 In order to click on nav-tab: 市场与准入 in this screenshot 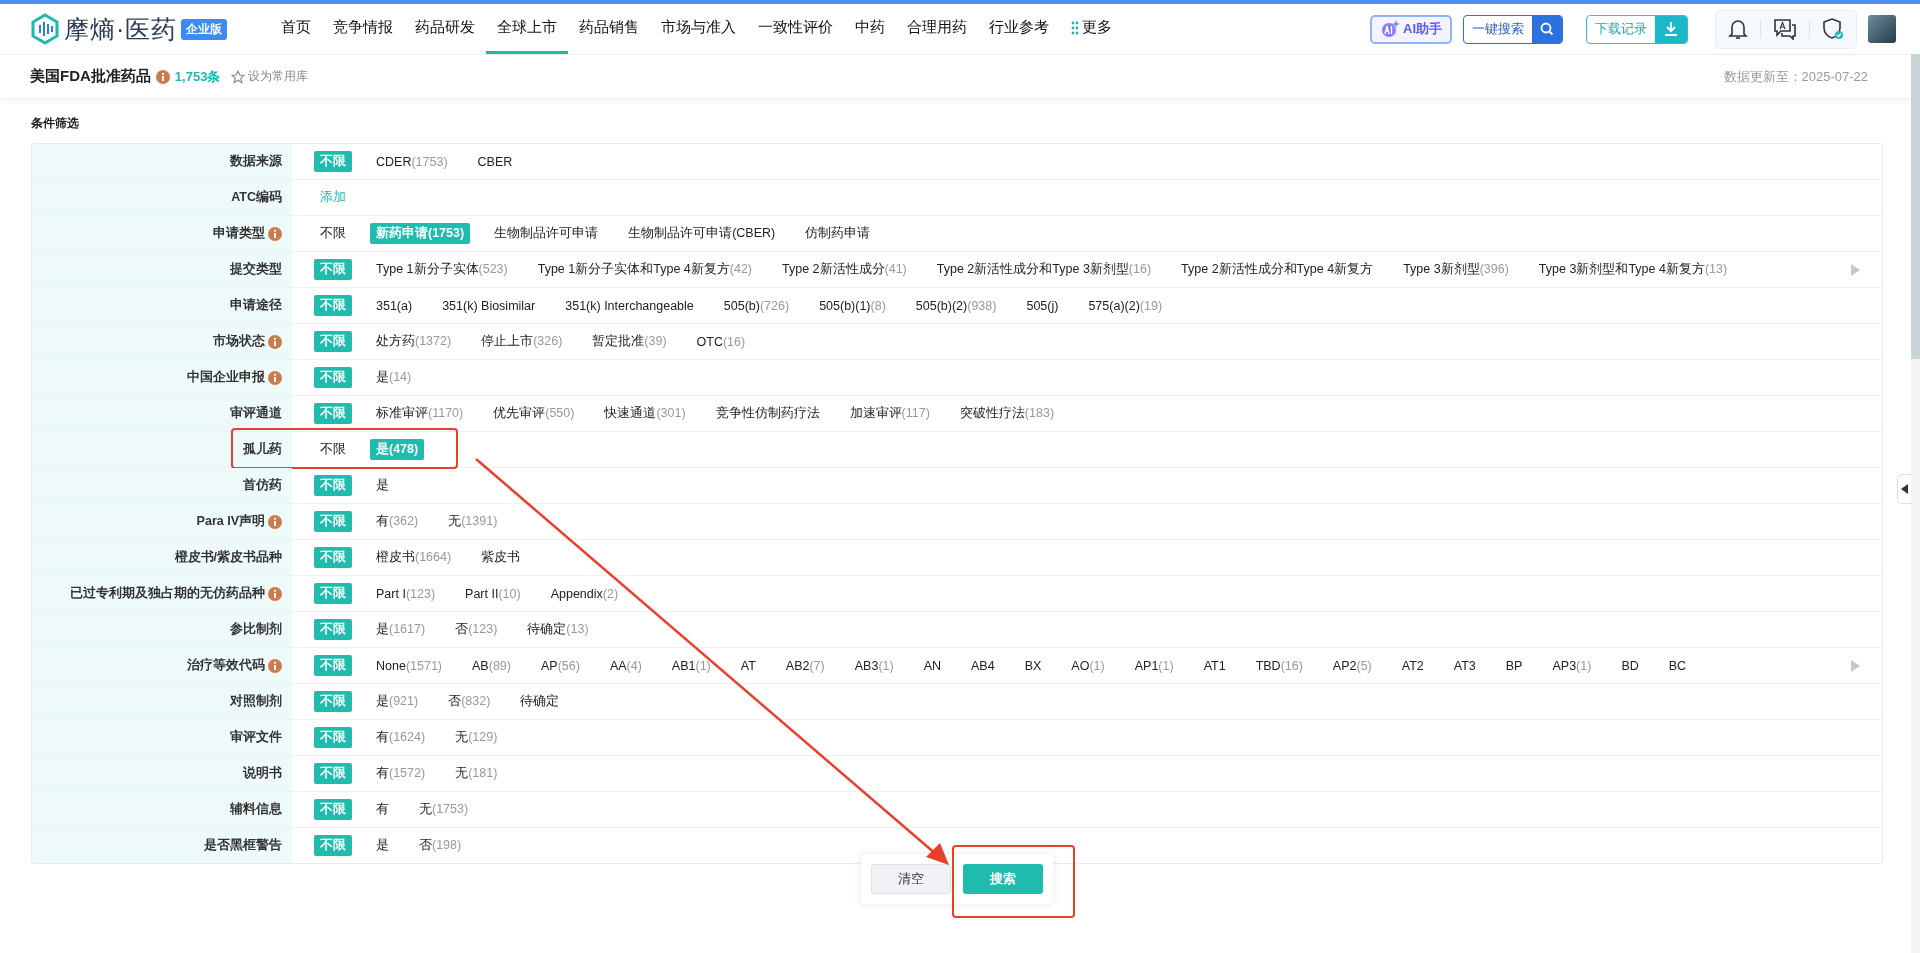, I will do `click(698, 29)`.